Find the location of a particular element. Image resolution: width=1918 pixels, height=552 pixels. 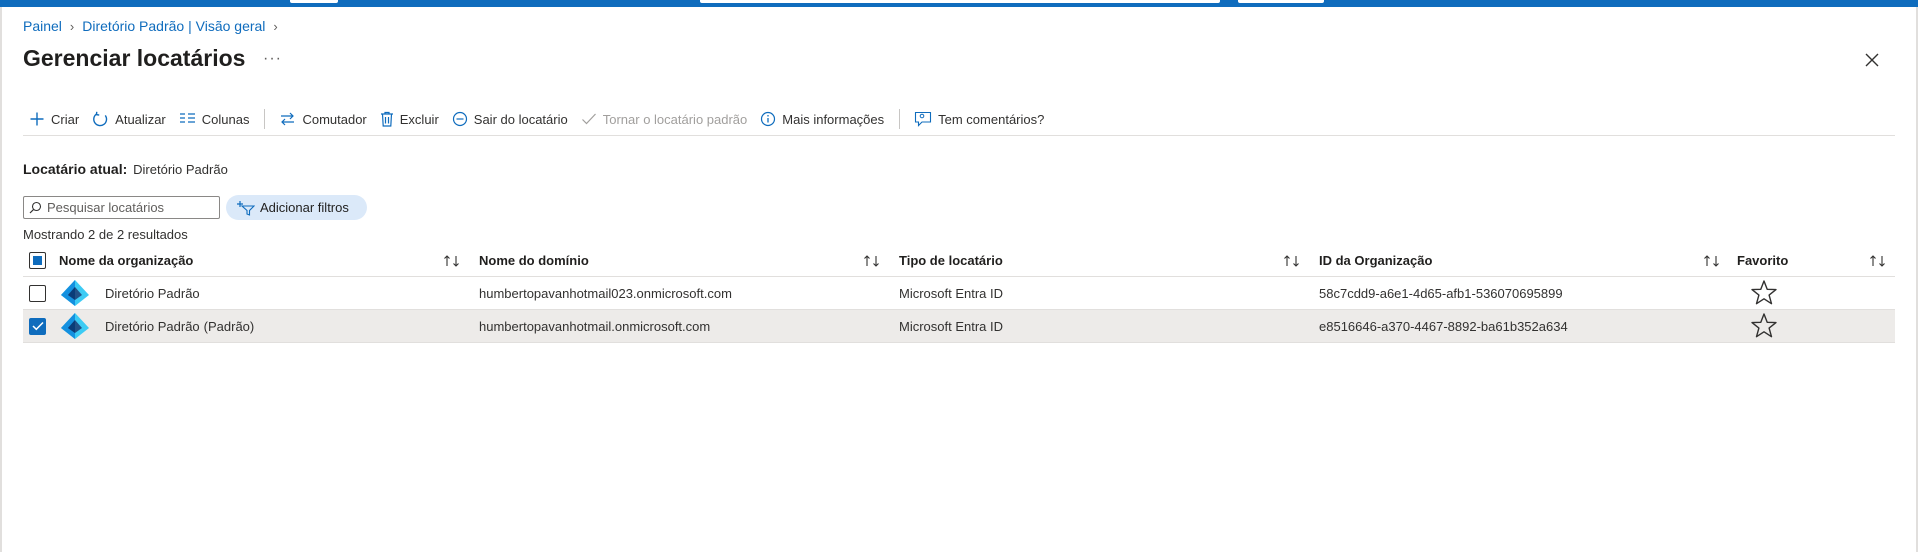

more-options-icon: ··· is located at coordinates (272, 59).